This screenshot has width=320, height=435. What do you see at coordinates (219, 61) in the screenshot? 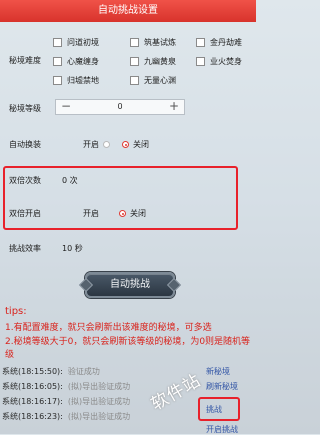
I see `difficulty-option-6: 业火焚身` at bounding box center [219, 61].